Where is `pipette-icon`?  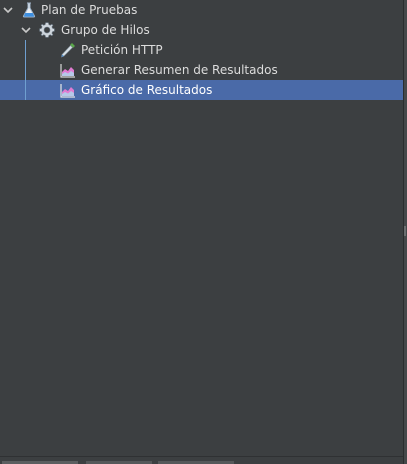
pipette-icon is located at coordinates (68, 50).